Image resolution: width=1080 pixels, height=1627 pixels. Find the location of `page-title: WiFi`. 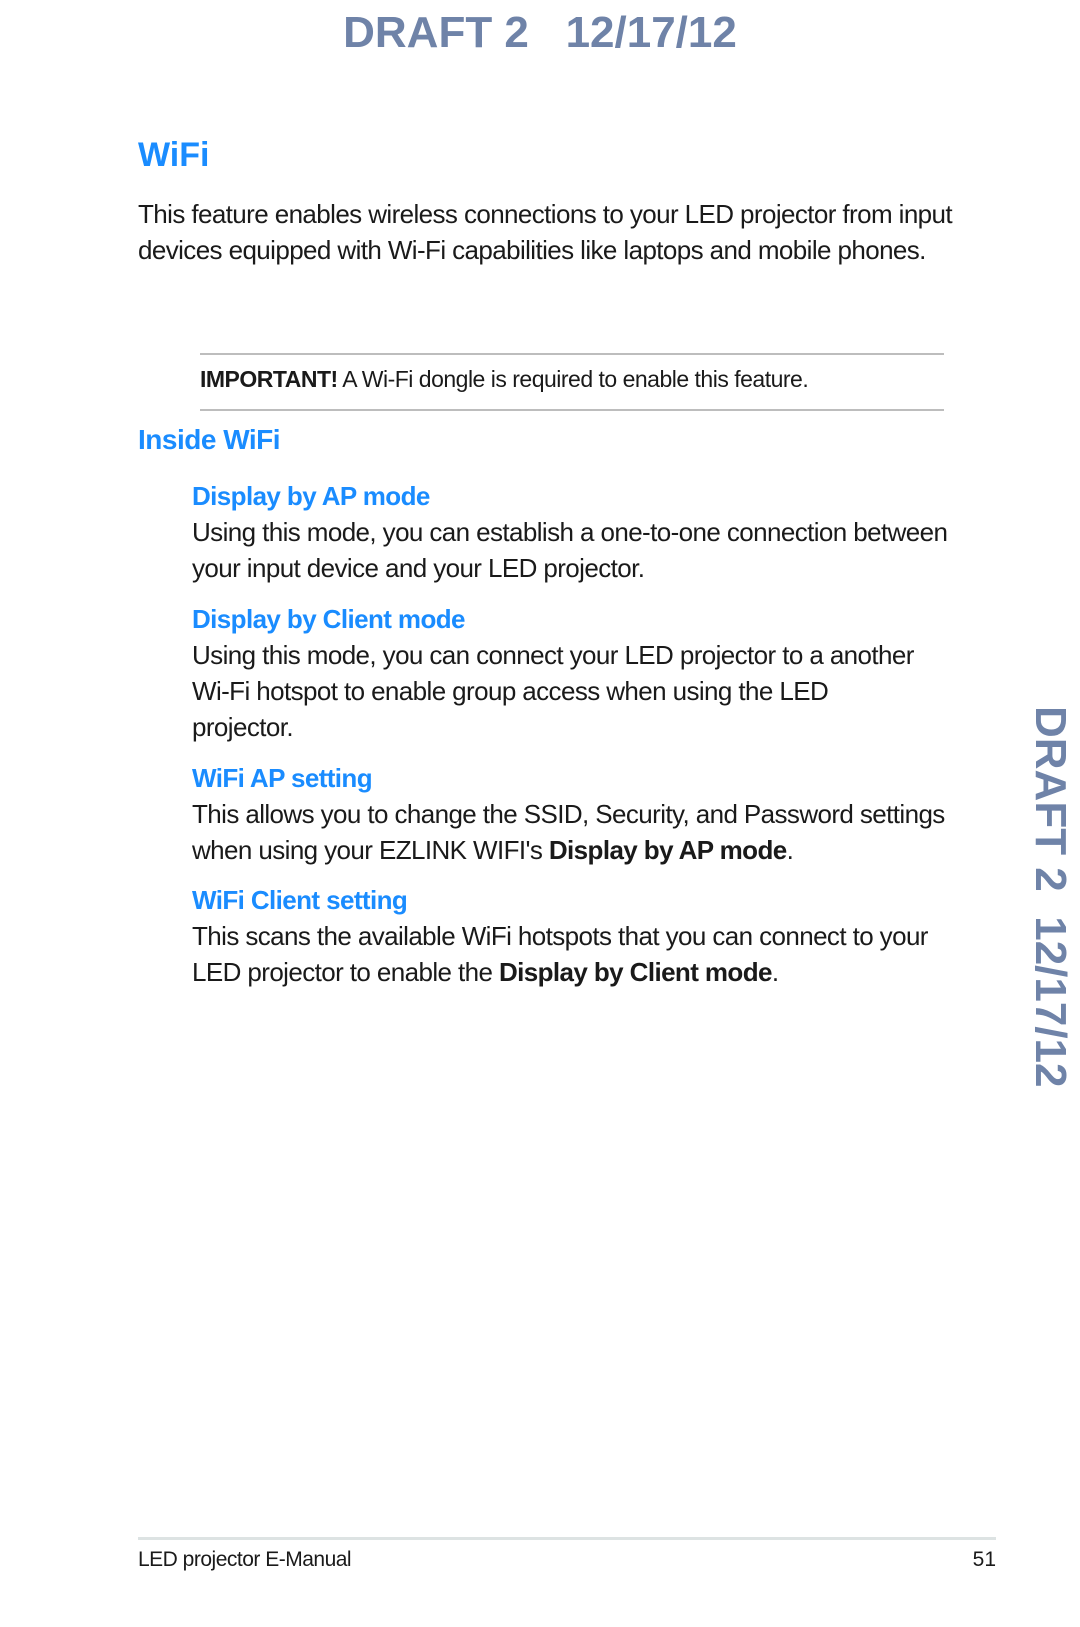

page-title: WiFi is located at coordinates (174, 155).